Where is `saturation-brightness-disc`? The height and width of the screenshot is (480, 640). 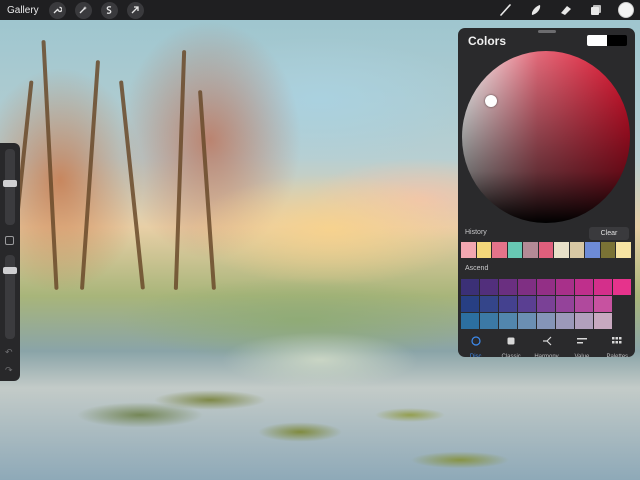
saturation-brightness-disc is located at coordinates (546, 137).